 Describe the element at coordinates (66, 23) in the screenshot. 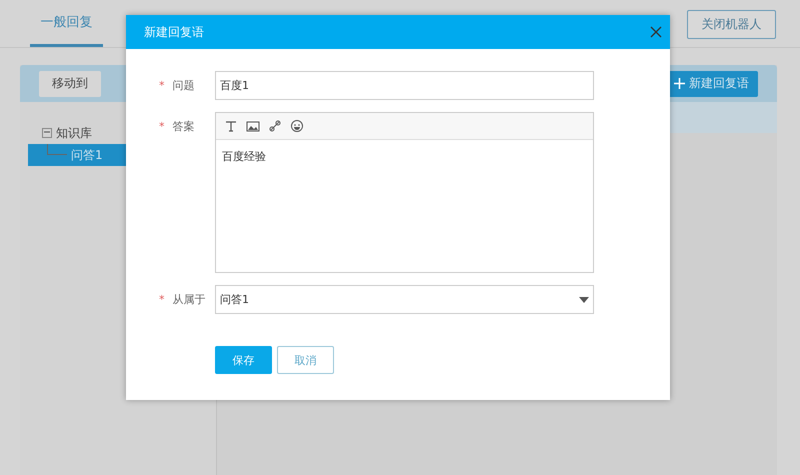

I see `tab: 一般回复` at that location.